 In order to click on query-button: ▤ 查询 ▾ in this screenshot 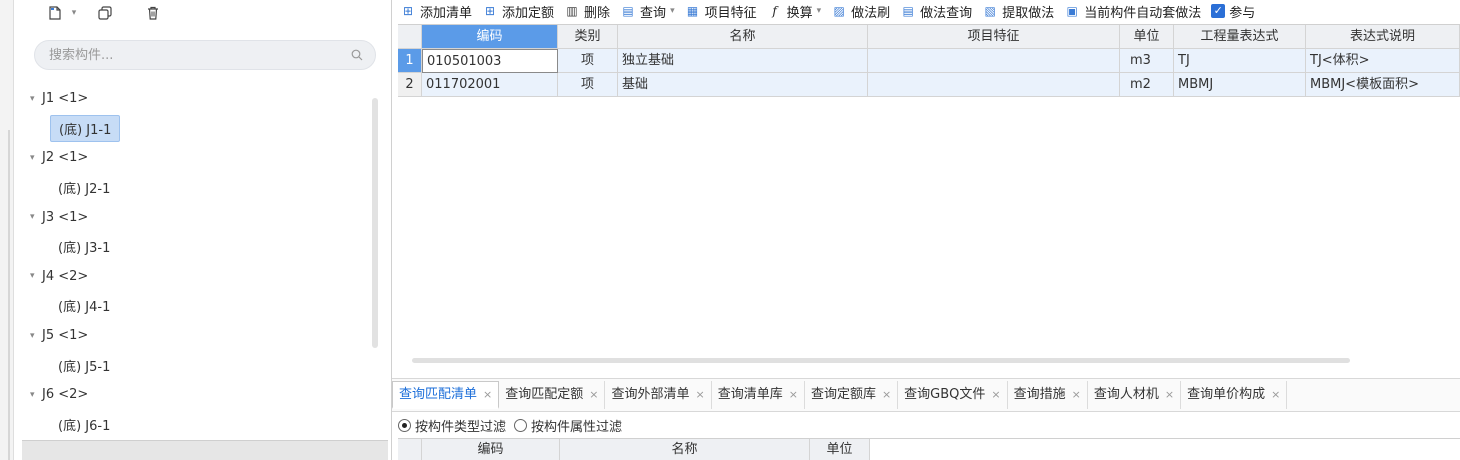, I will do `click(647, 11)`.